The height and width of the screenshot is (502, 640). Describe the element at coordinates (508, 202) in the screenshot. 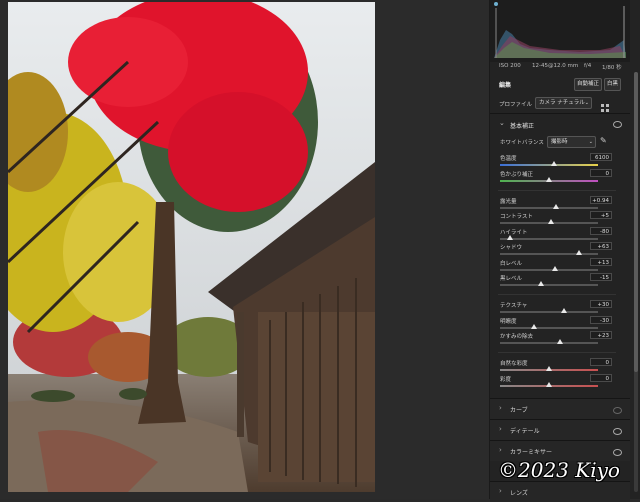

I see `slider-label: 露光量` at that location.